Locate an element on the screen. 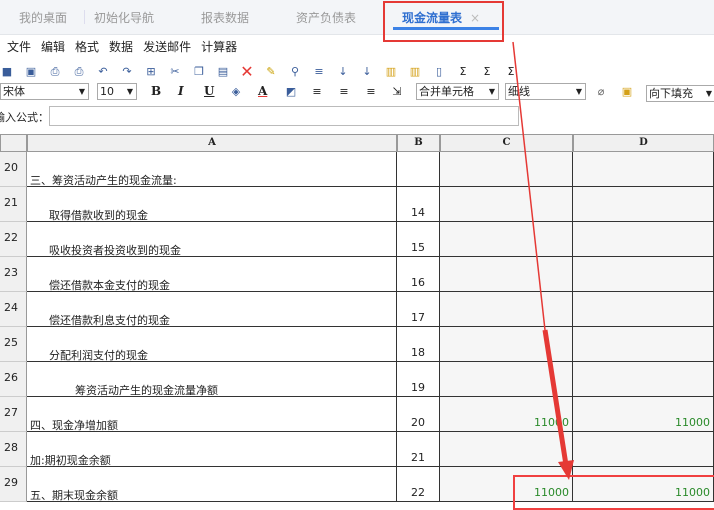 The image size is (714, 510). arrow-line-thick is located at coordinates (555, 397).